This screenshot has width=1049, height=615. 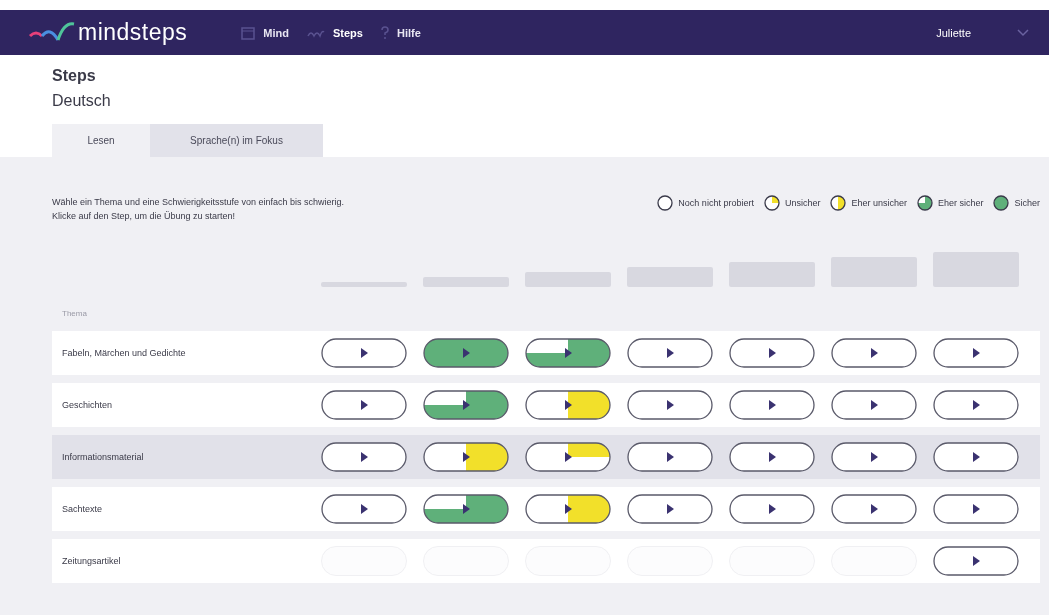 I want to click on topic-label: Geschichten, so click(x=88, y=405).